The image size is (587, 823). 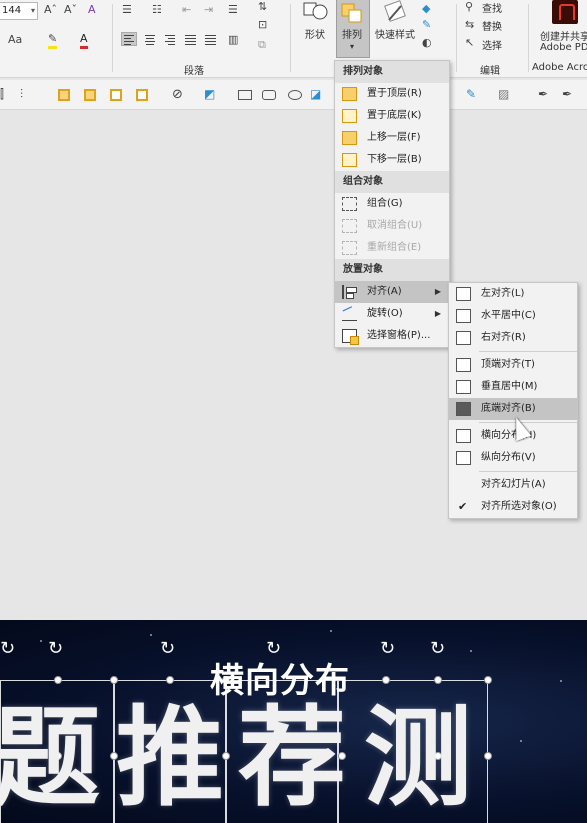 What do you see at coordinates (142, 95) in the screenshot?
I see `ungroup-icon` at bounding box center [142, 95].